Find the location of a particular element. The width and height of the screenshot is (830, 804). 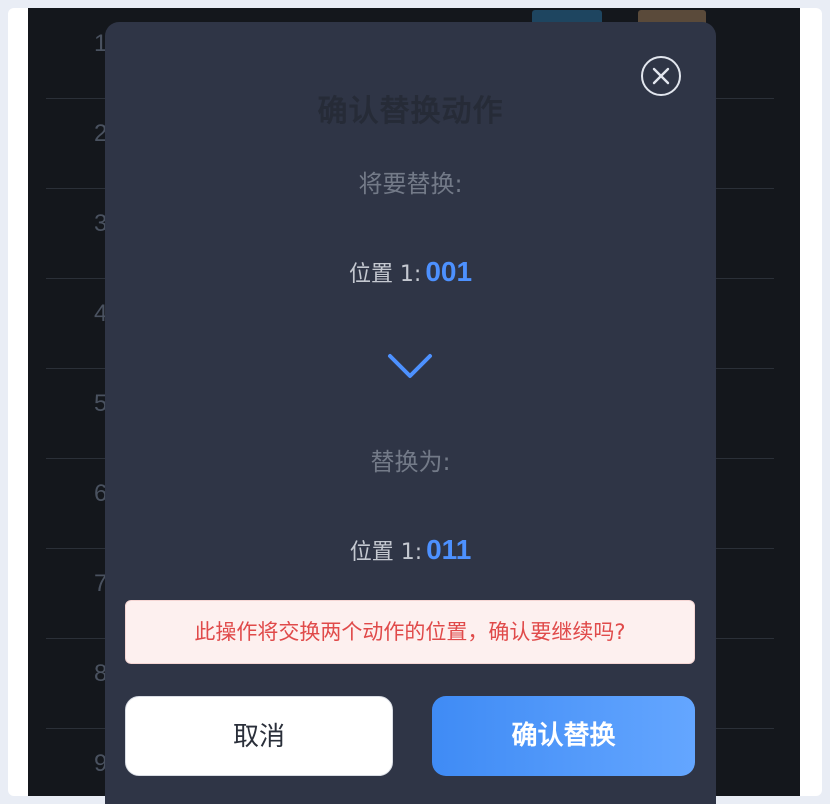

chevron-down-icon is located at coordinates (410, 366).